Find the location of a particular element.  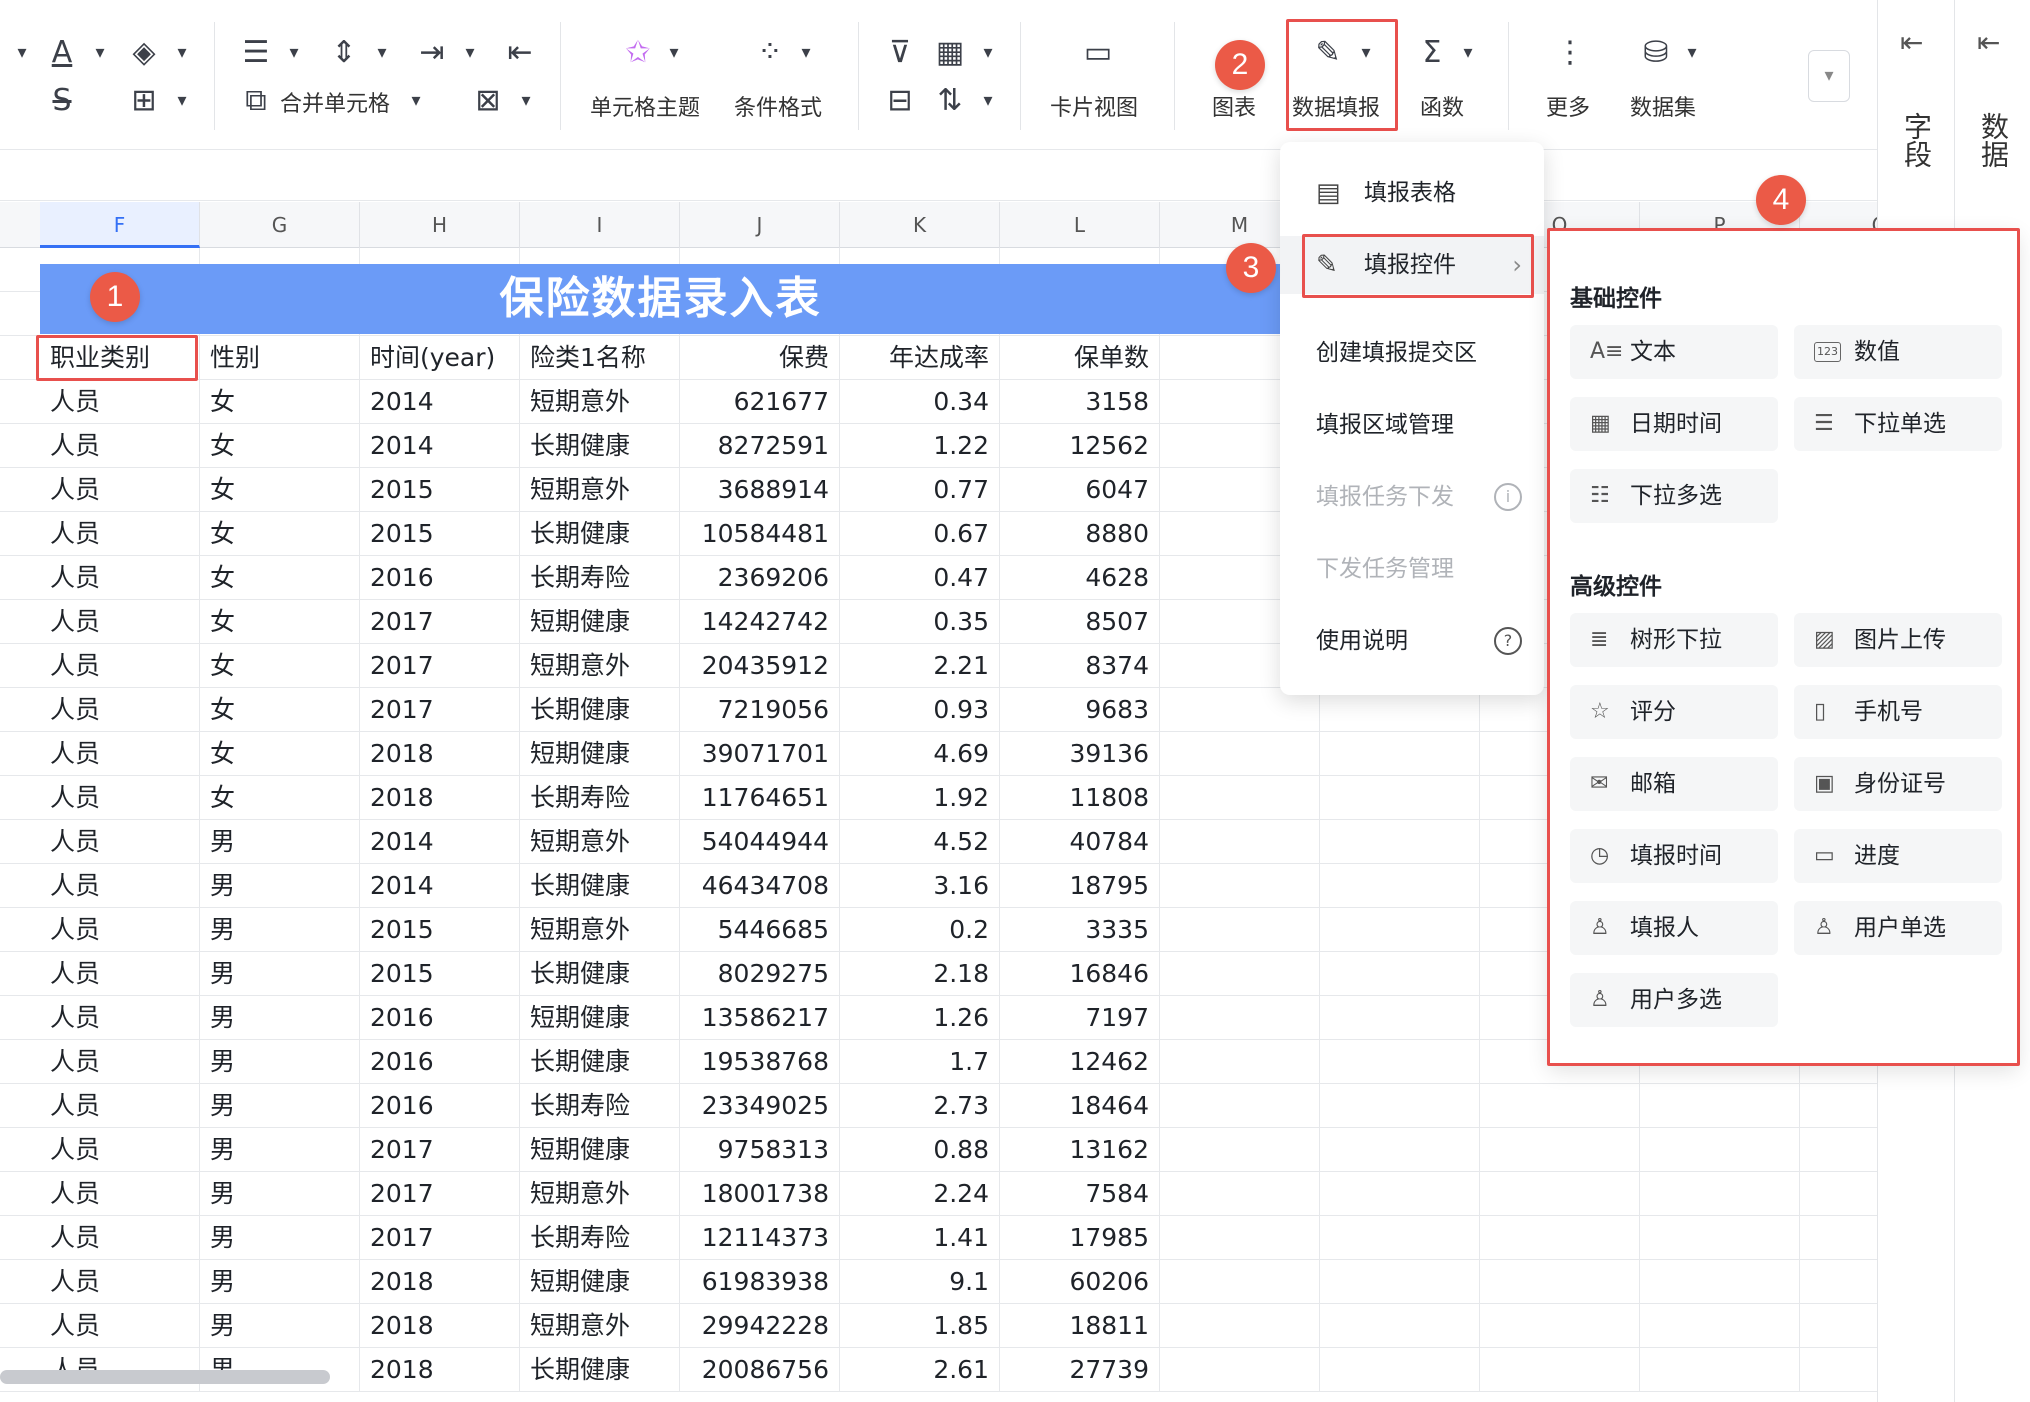

column-header: L is located at coordinates (1080, 225).